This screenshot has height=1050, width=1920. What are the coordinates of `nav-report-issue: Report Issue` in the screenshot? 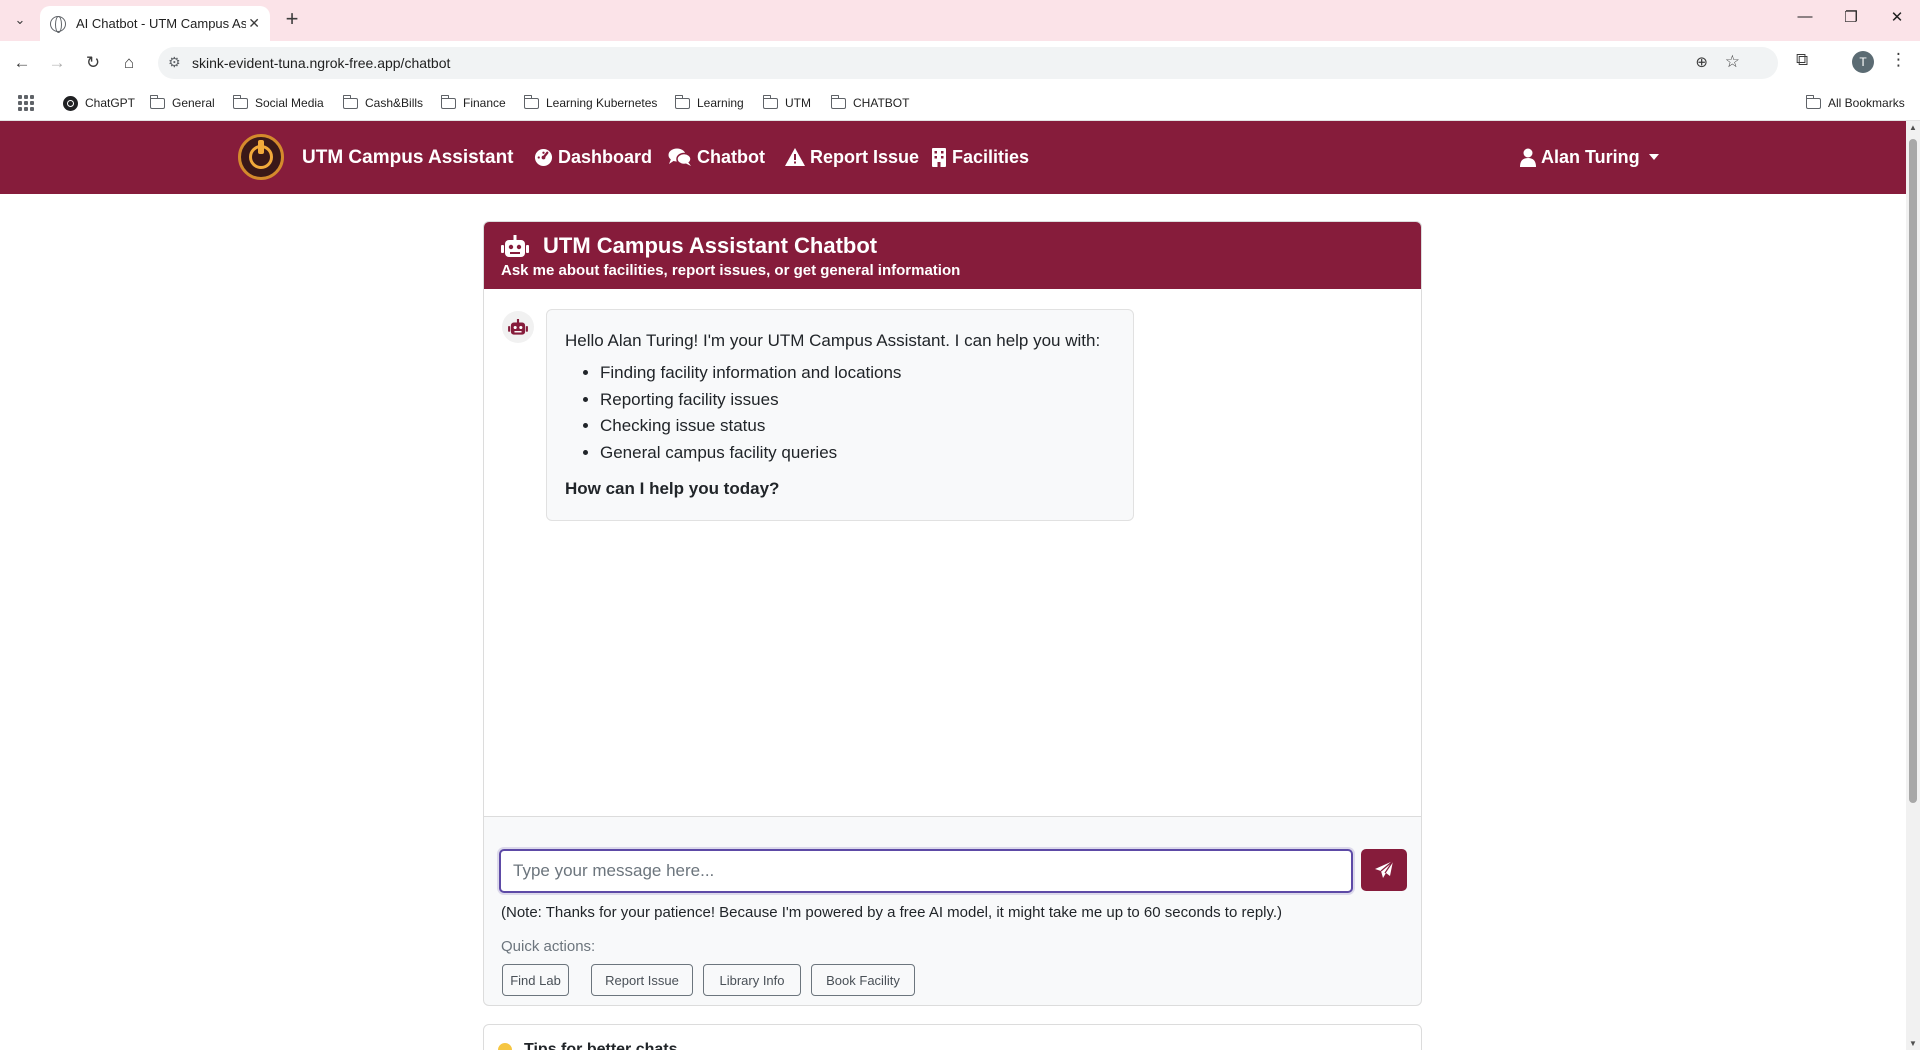 It's located at (852, 157).